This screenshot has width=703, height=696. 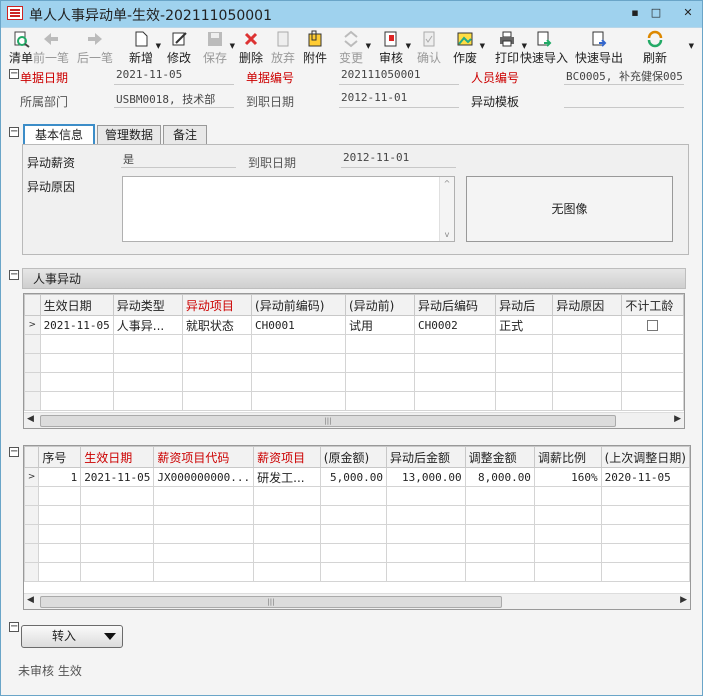 What do you see at coordinates (645, 457) in the screenshot?
I see `salary-col-header: (上次调整日期)` at bounding box center [645, 457].